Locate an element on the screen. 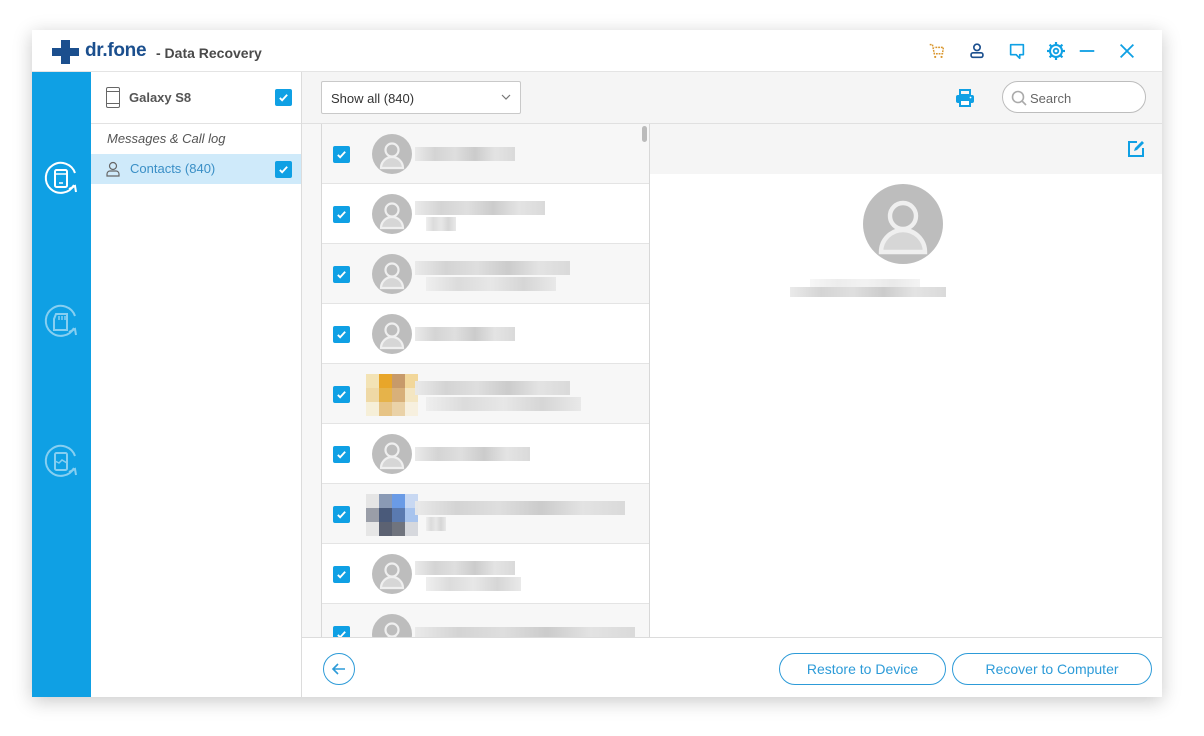 This screenshot has width=1204, height=736. restore-to-device-button: Restore to Device is located at coordinates (862, 669).